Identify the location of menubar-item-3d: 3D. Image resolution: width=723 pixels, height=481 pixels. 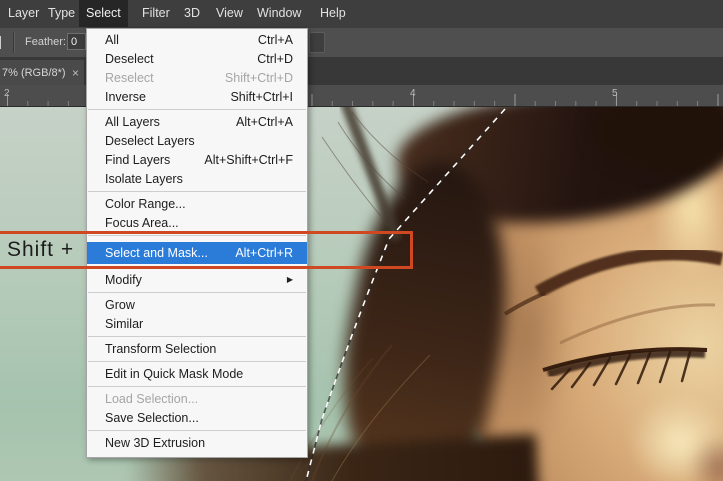
(192, 13).